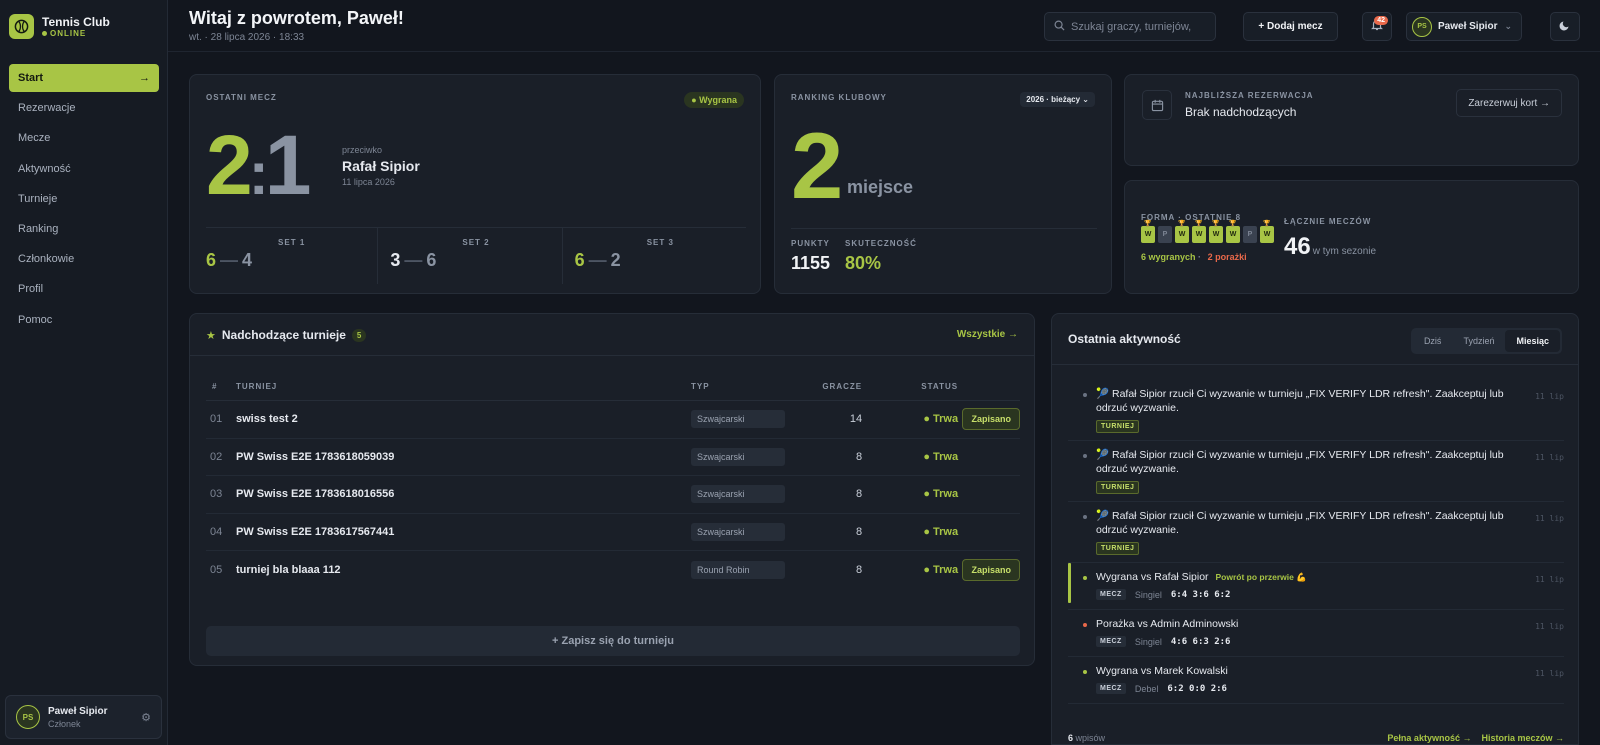 The width and height of the screenshot is (1600, 745). What do you see at coordinates (216, 569) in the screenshot?
I see `row-number: 05` at bounding box center [216, 569].